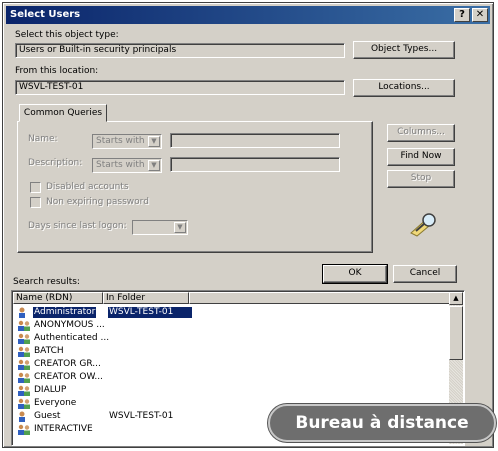  Describe the element at coordinates (255, 140) in the screenshot. I see `name-input` at that location.